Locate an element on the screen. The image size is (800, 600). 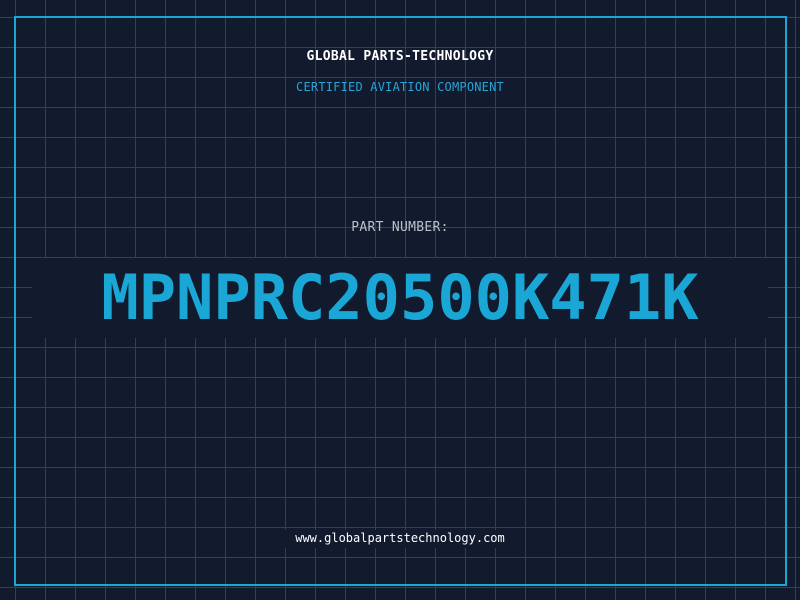
certification-subtitle: CERTIFIED AVIATION COMPONENT is located at coordinates (400, 87).